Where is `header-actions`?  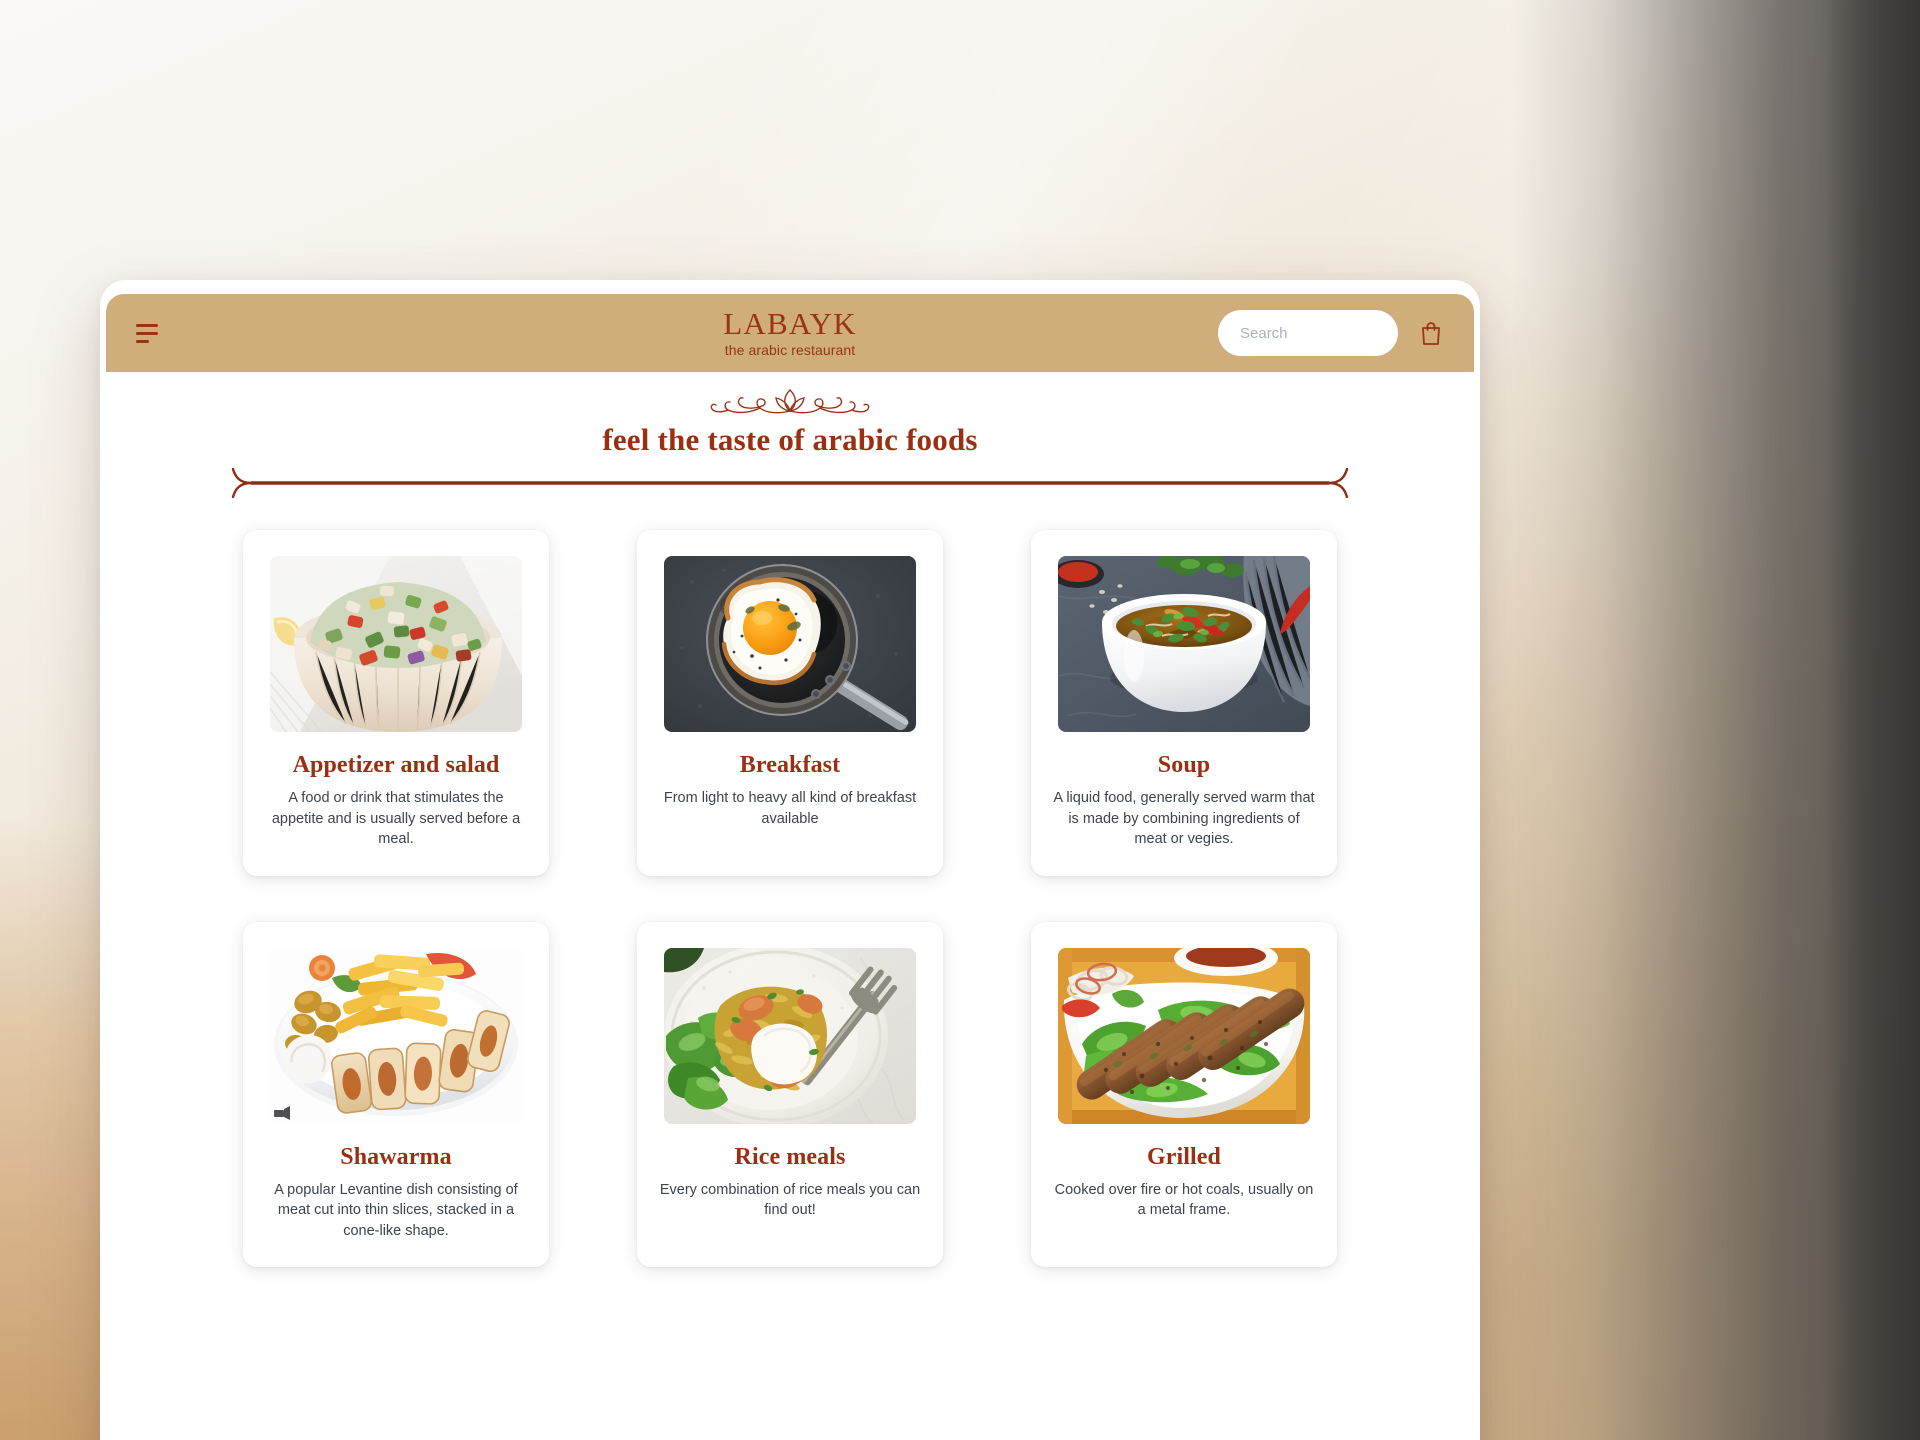 header-actions is located at coordinates (1333, 333).